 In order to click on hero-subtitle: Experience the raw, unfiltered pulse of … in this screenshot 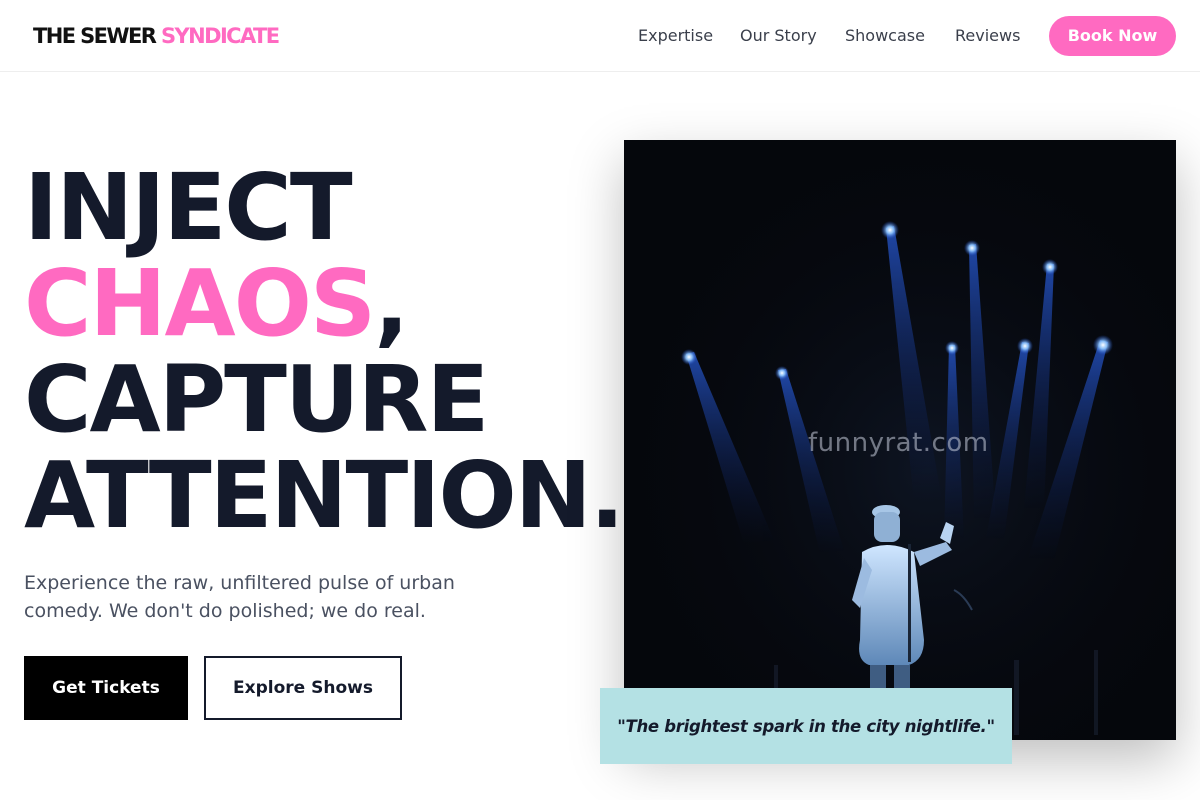, I will do `click(239, 597)`.